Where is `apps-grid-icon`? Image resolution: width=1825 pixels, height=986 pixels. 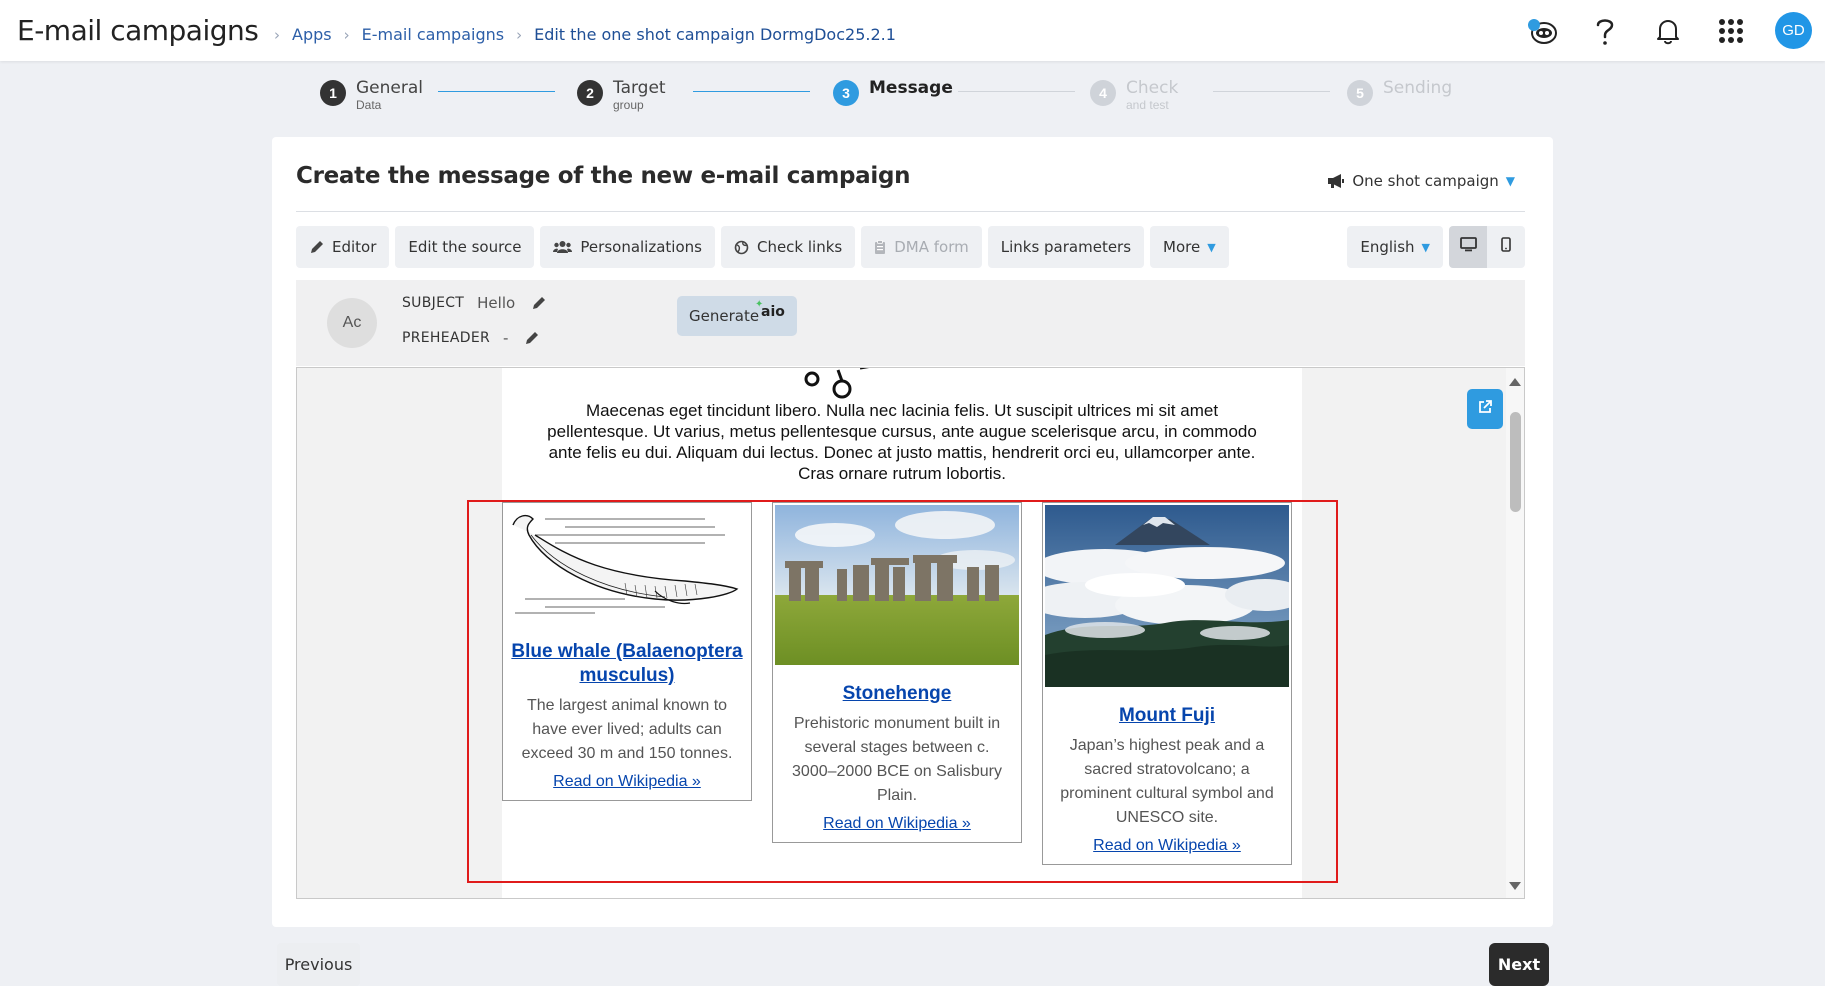 apps-grid-icon is located at coordinates (1730, 30).